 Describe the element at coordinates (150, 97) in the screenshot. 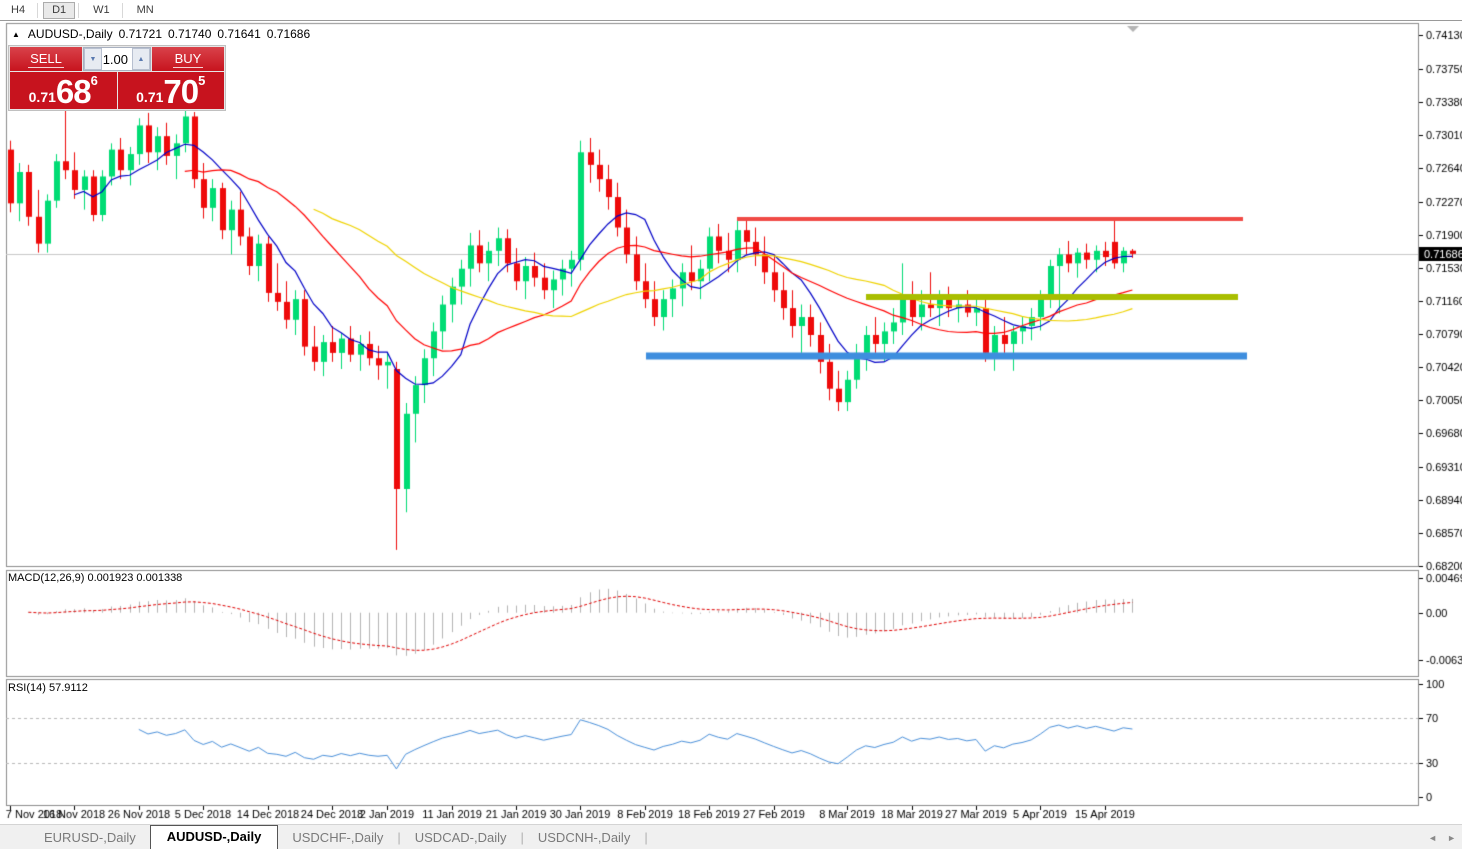

I see `buy-price-prefix: 0.71` at that location.